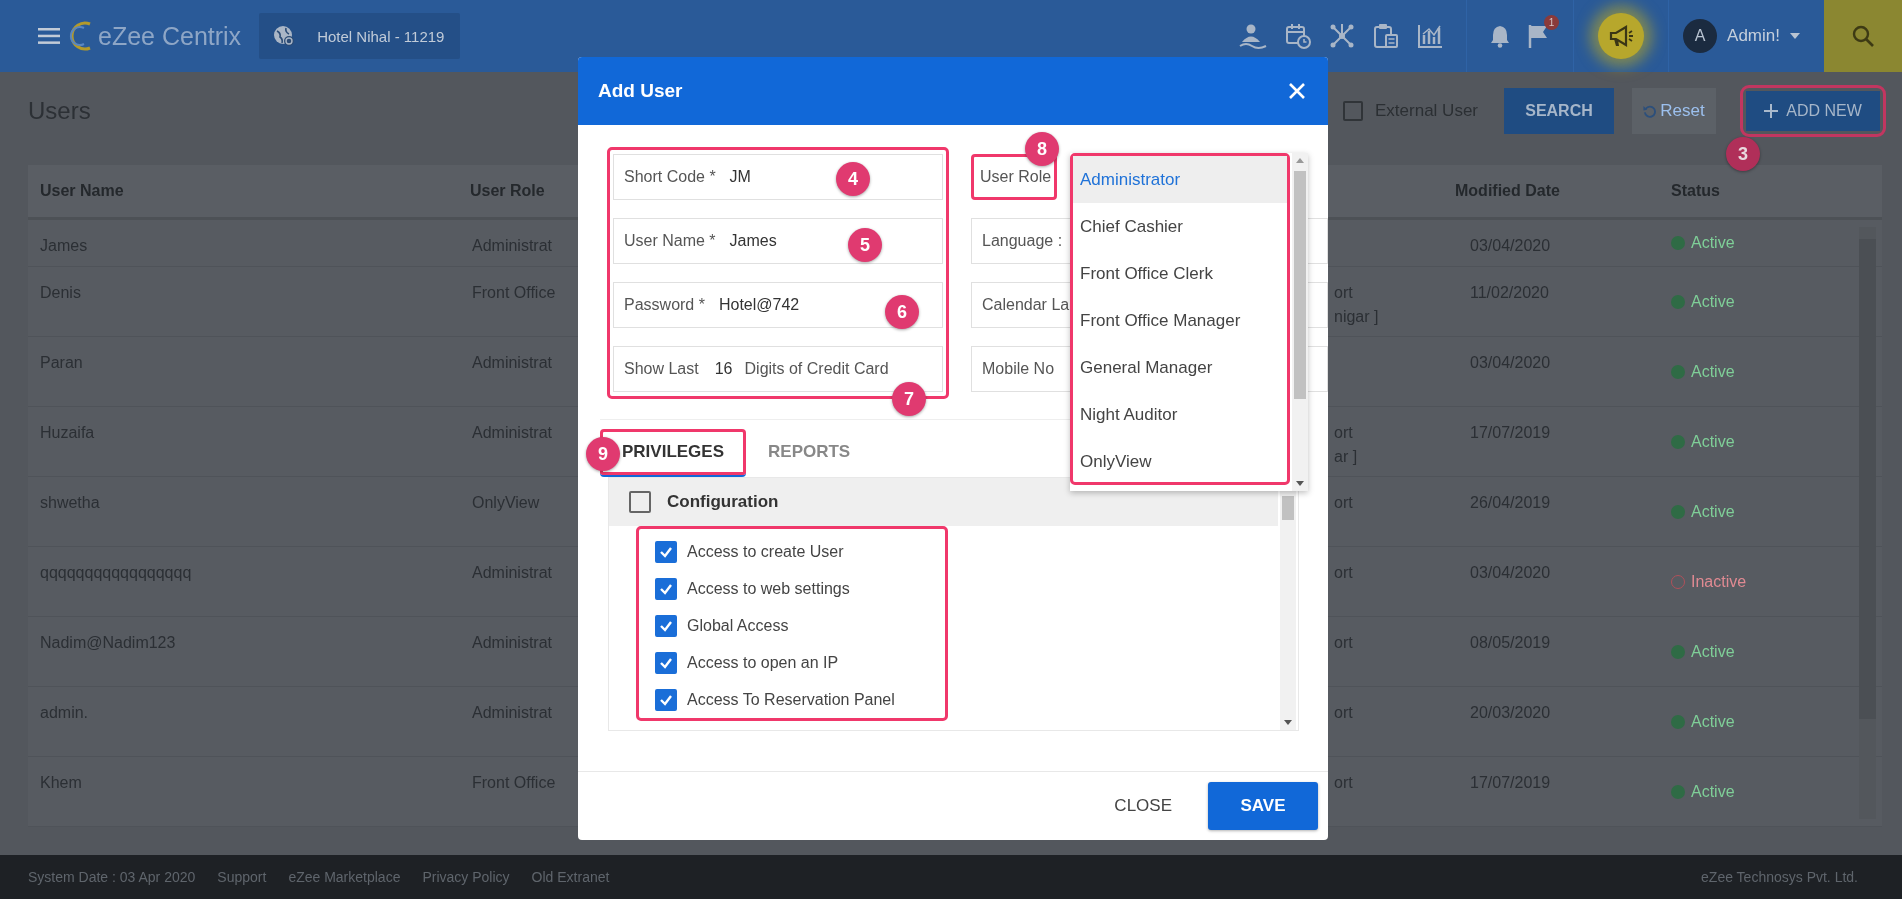  What do you see at coordinates (865, 245) in the screenshot?
I see `callout-badge: 5` at bounding box center [865, 245].